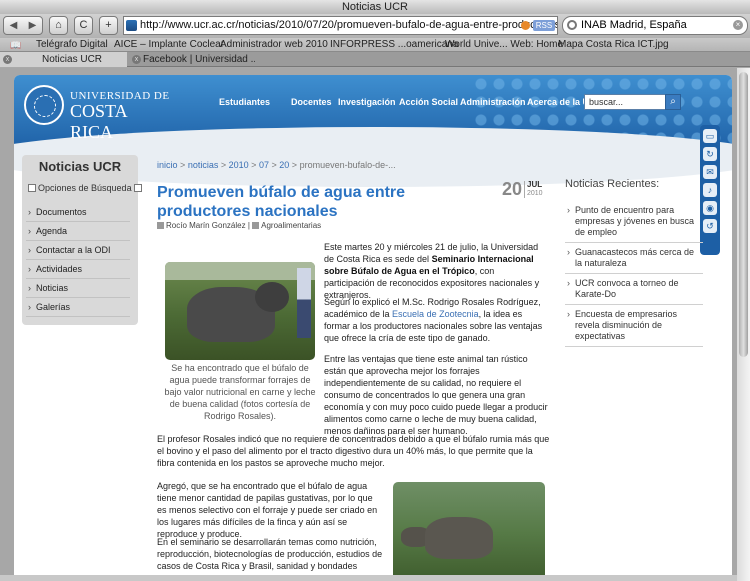 The width and height of the screenshot is (750, 581). I want to click on nav-administracion: Administración, so click(493, 102).